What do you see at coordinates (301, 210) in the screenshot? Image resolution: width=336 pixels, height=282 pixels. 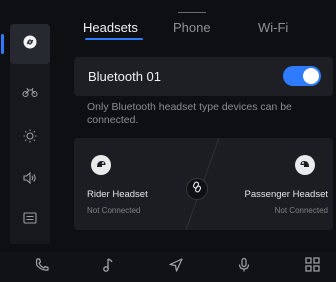 I see `passenger-headset-status: Not Connected` at bounding box center [301, 210].